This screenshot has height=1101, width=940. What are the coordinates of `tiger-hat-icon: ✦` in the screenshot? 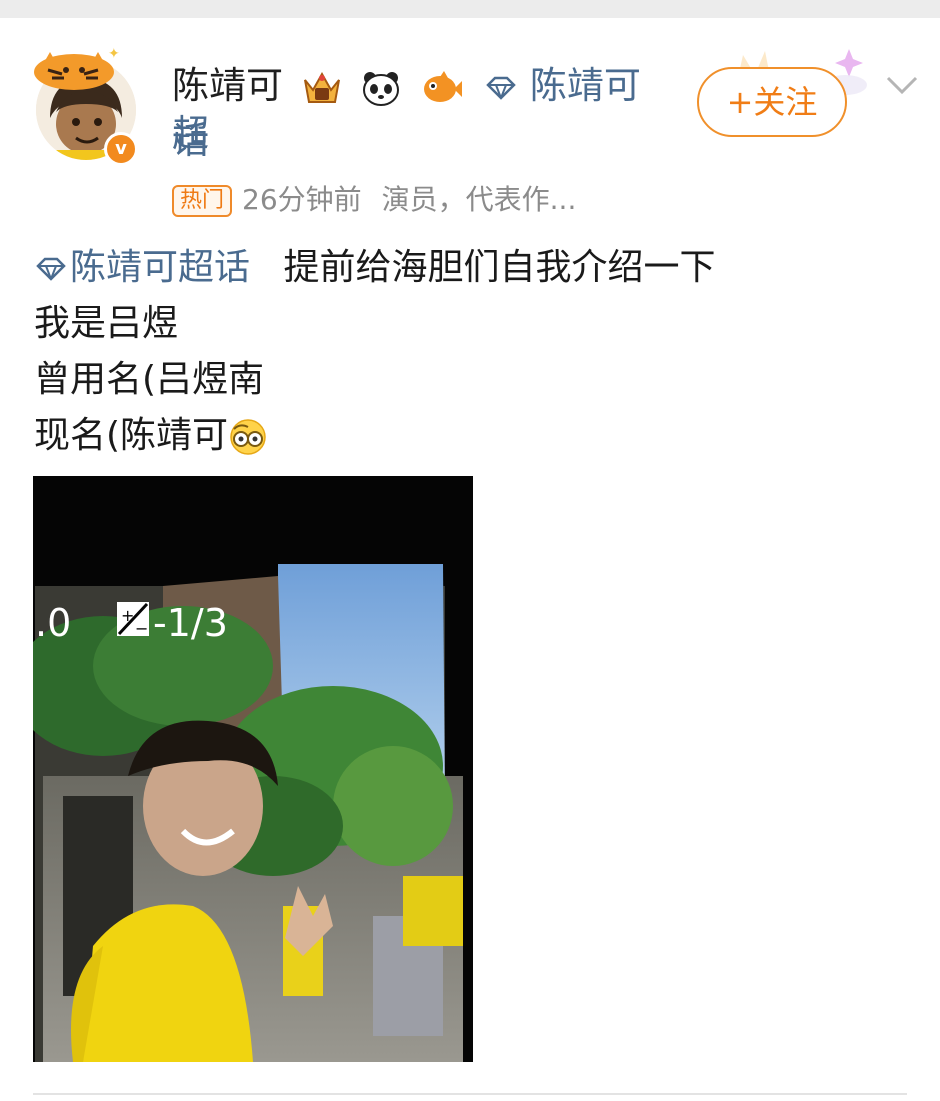 It's located at (77, 68).